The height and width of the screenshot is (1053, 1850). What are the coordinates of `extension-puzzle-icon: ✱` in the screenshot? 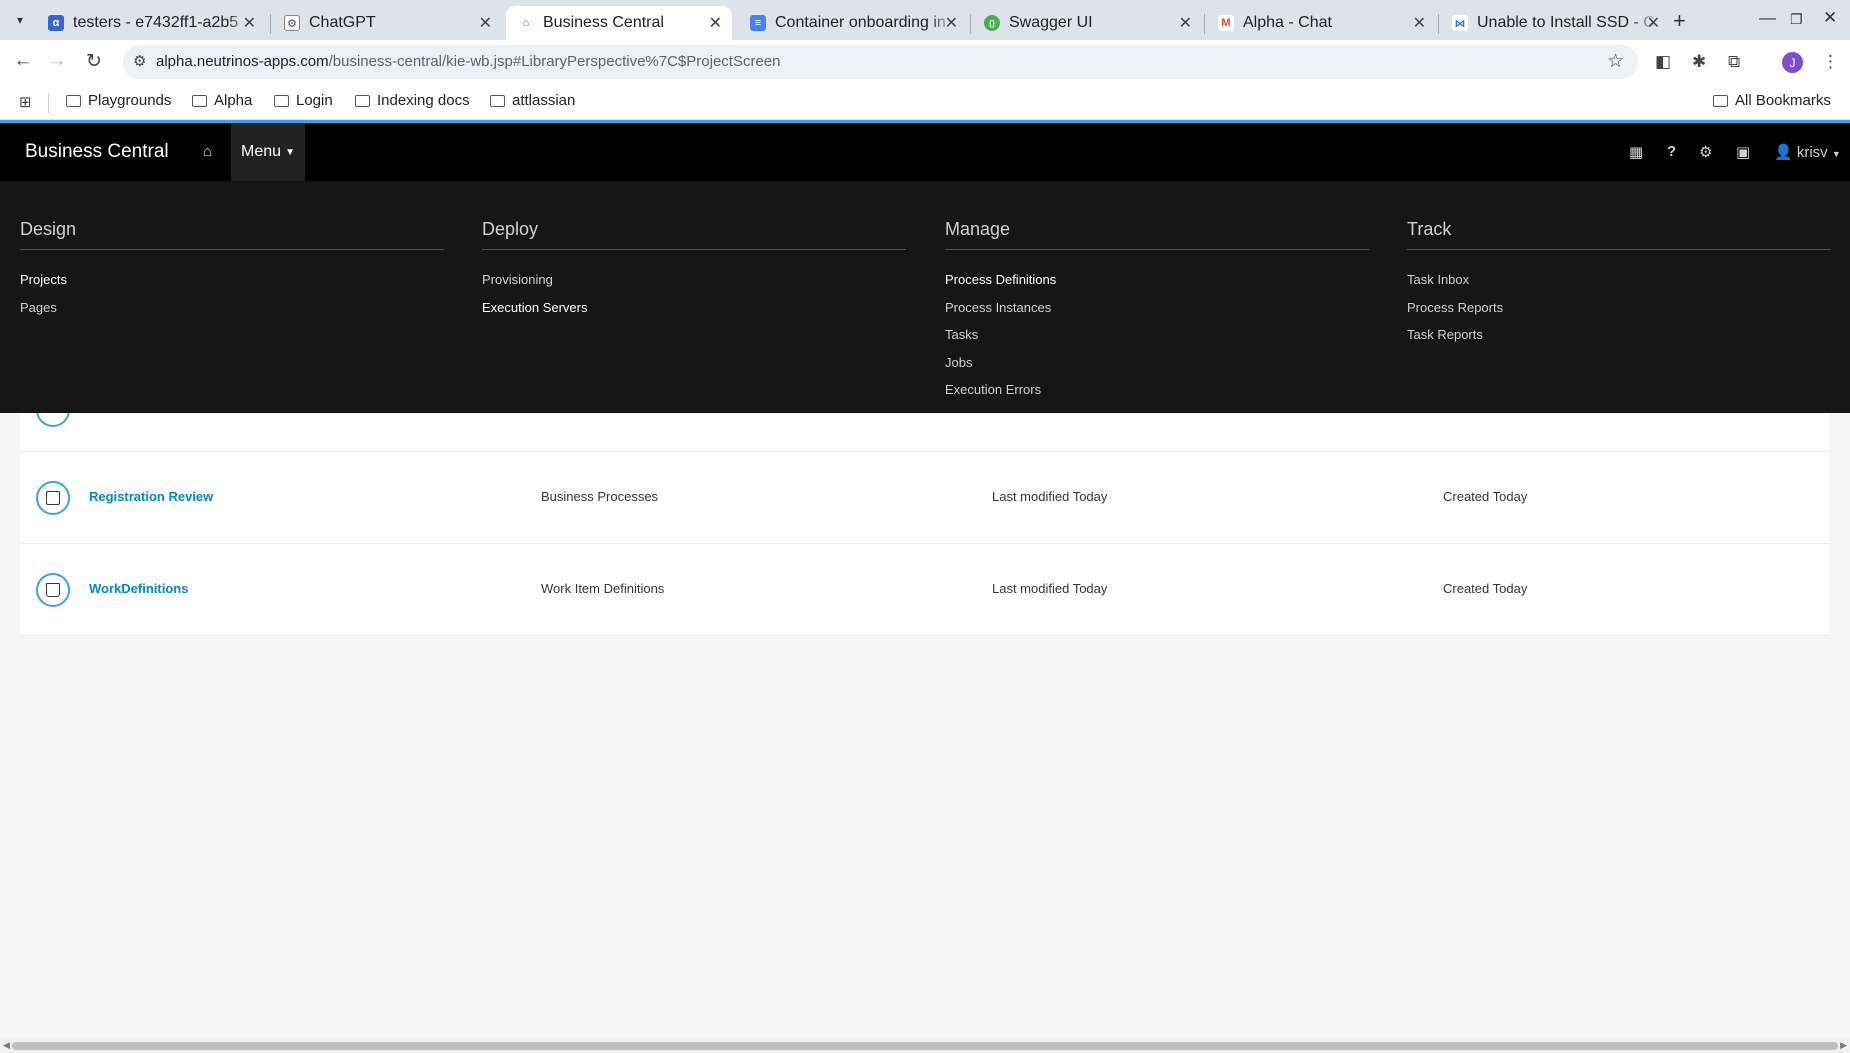 It's located at (1699, 62).